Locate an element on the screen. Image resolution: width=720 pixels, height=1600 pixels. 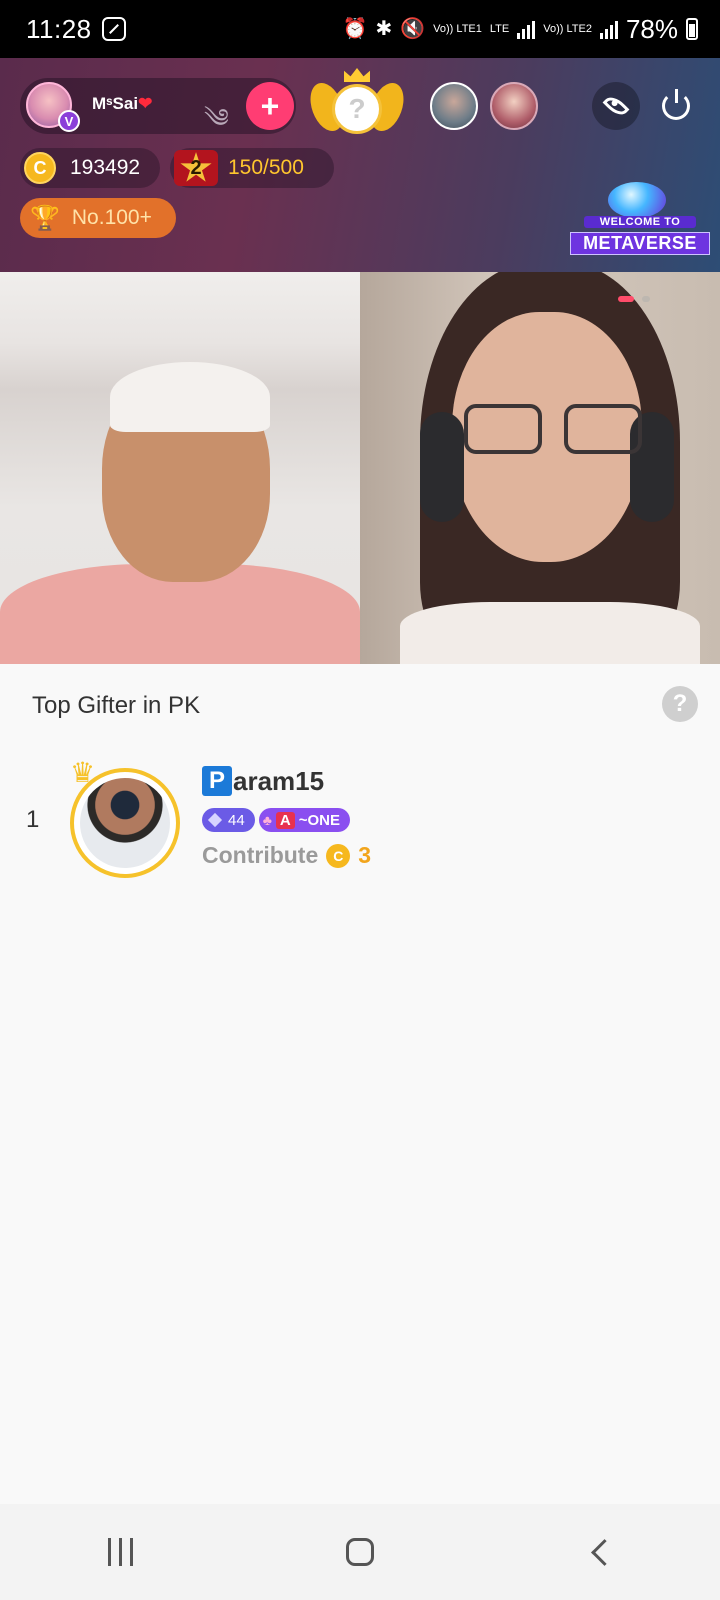
back-button is located at coordinates (600, 1552).